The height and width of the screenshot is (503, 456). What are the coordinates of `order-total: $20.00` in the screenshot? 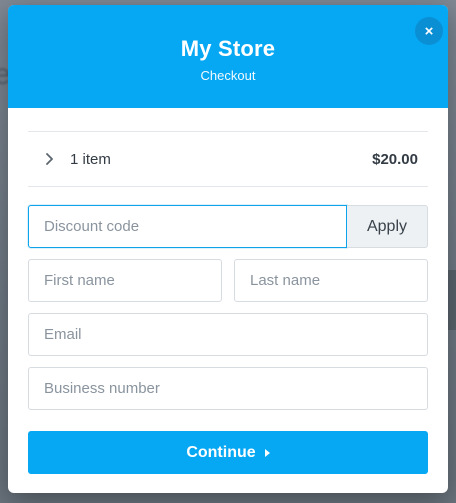 It's located at (395, 159).